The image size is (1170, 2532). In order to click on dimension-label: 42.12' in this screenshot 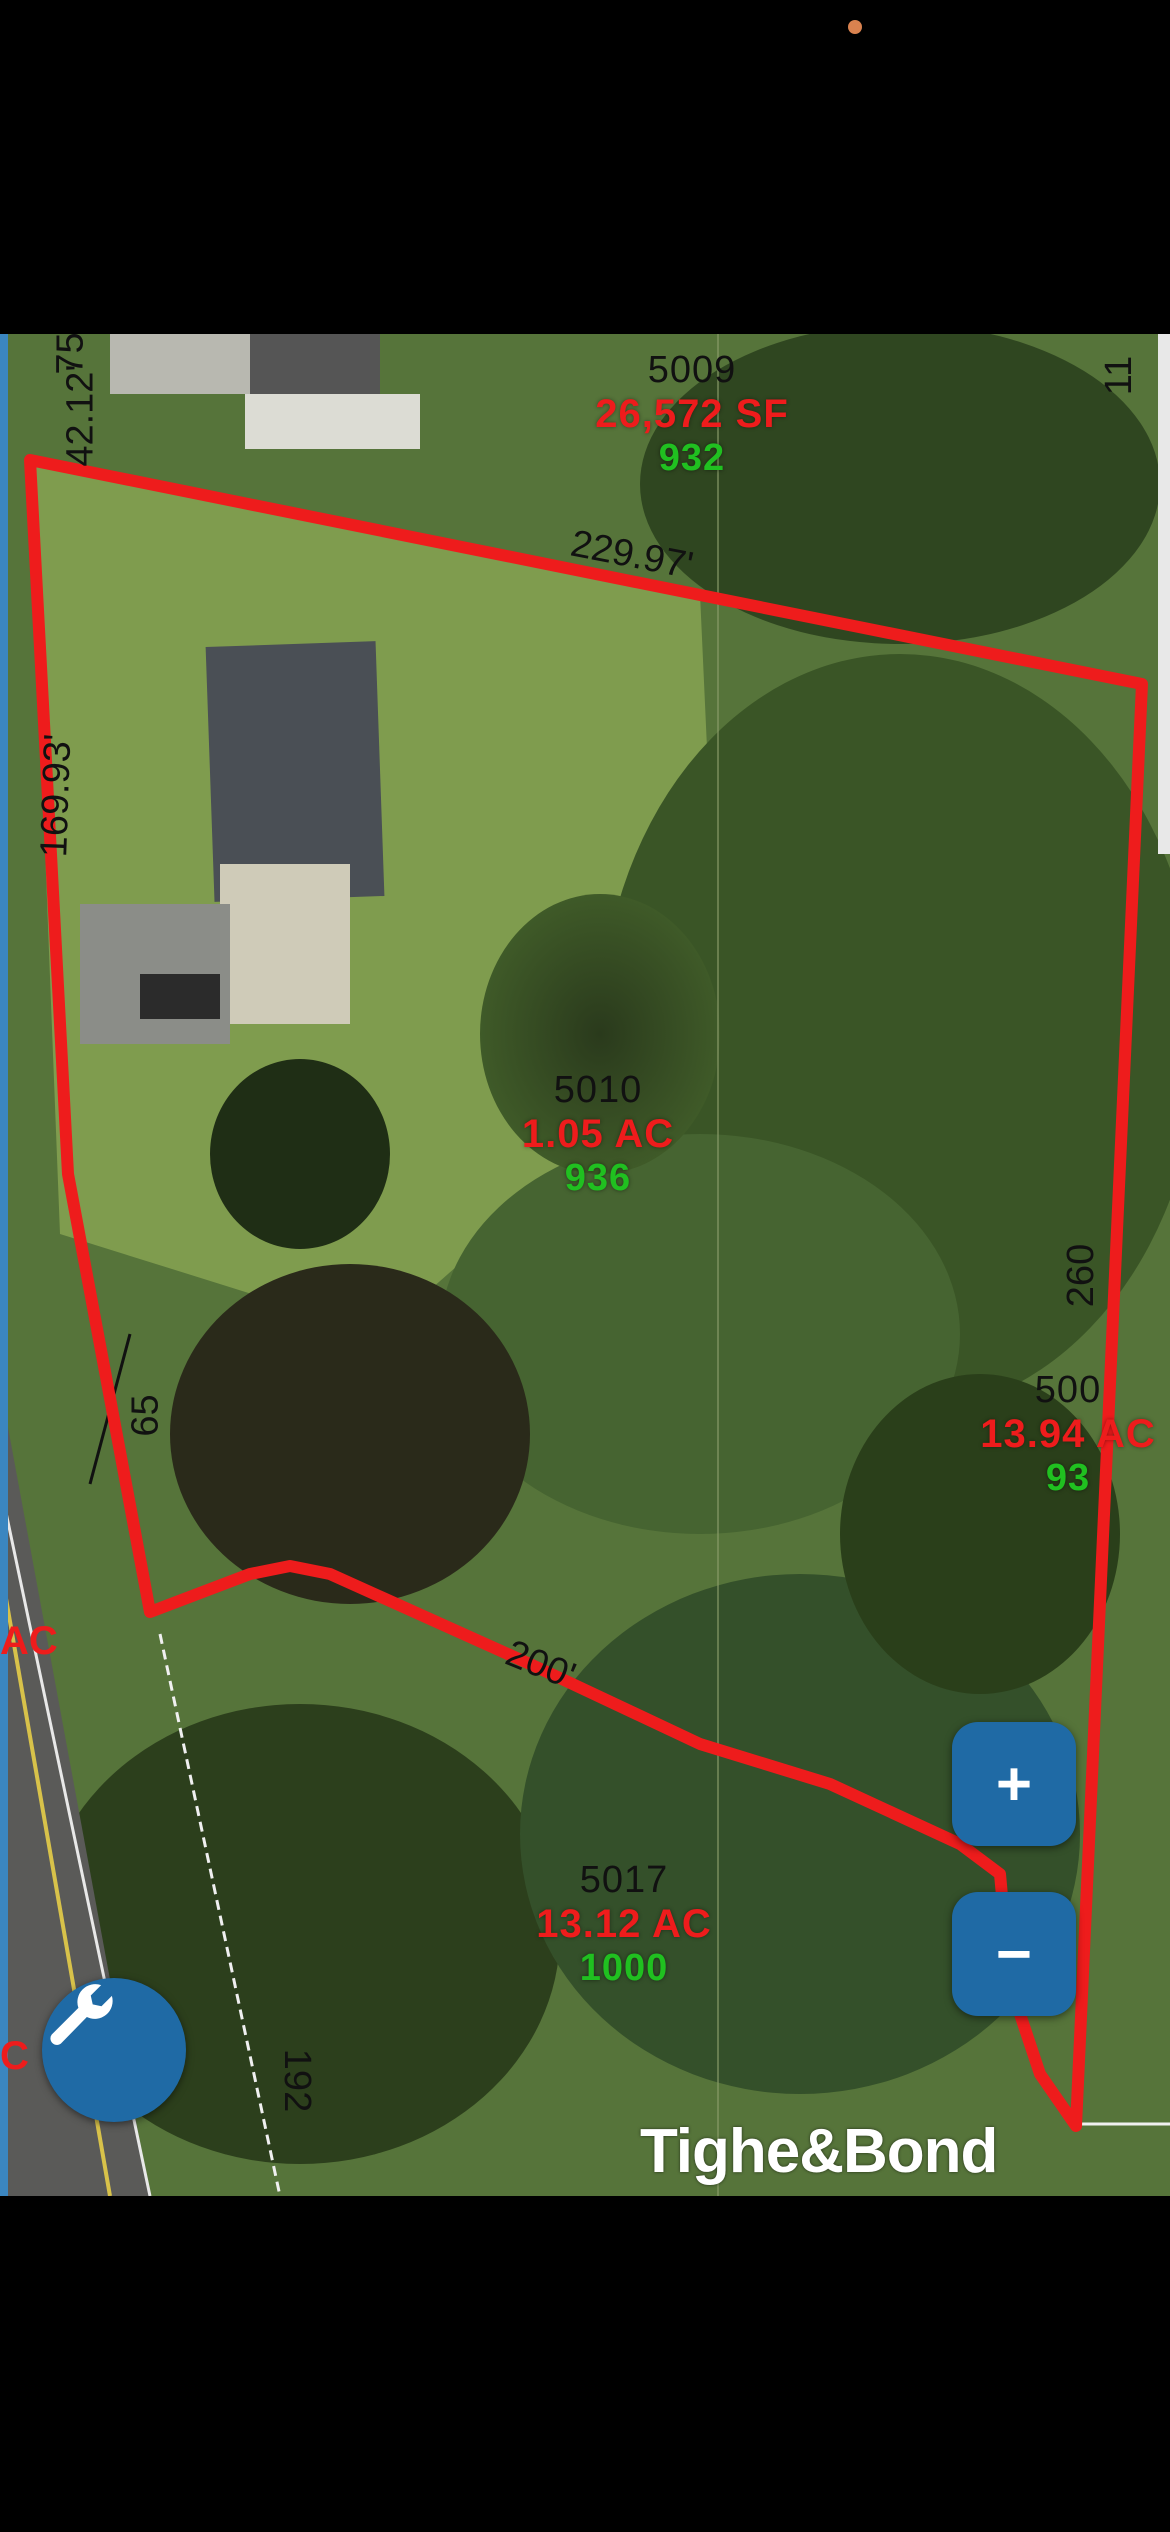, I will do `click(80, 415)`.